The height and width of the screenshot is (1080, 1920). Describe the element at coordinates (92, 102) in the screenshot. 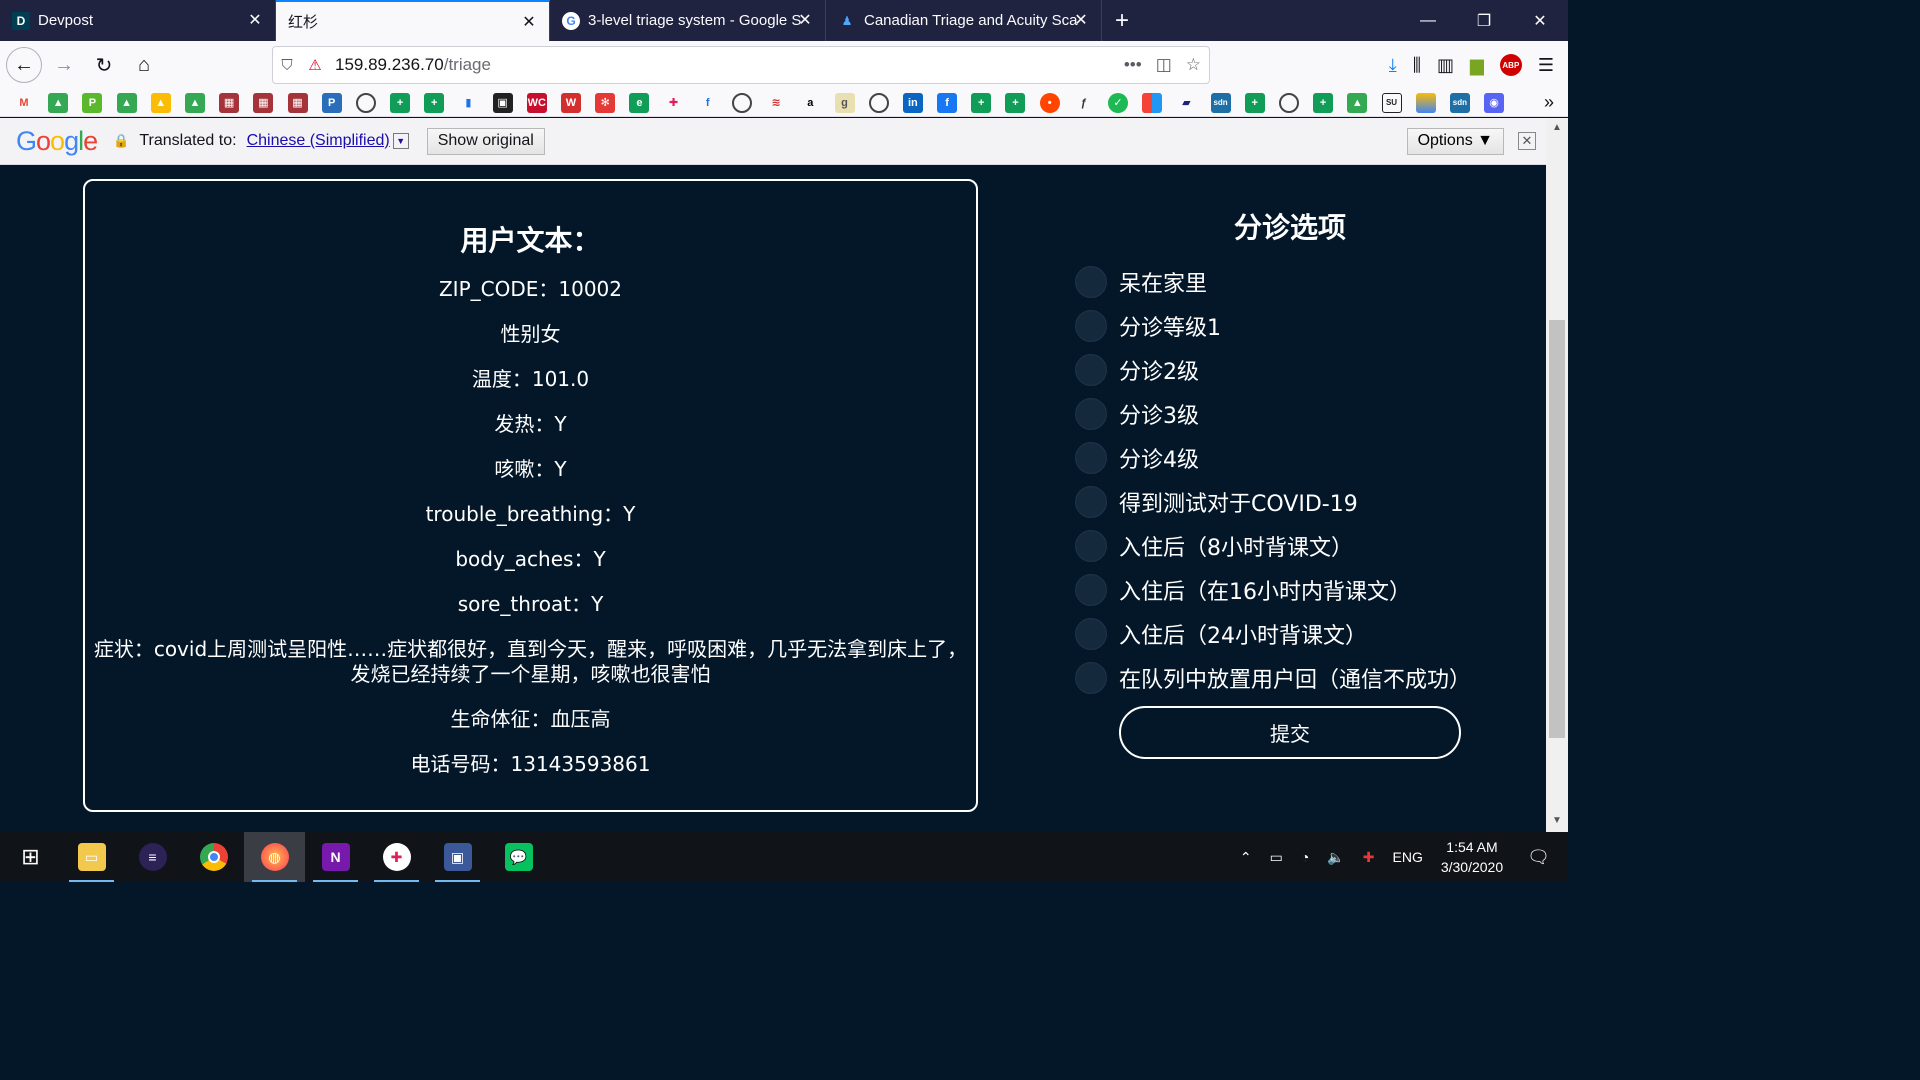

I see `bookmark-icon: P` at that location.